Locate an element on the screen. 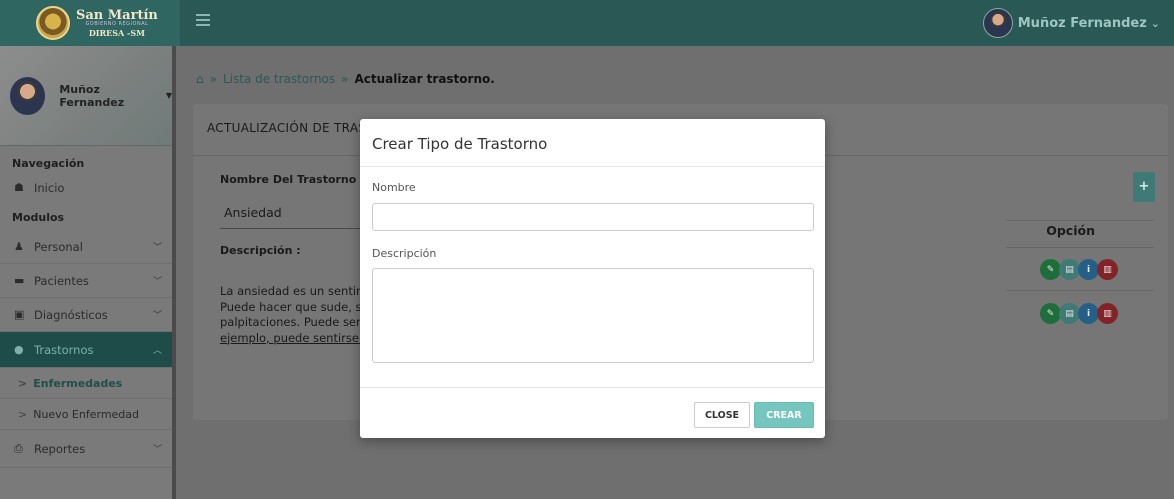  desc-line: palpitaciones. Puede ser is located at coordinates (290, 322).